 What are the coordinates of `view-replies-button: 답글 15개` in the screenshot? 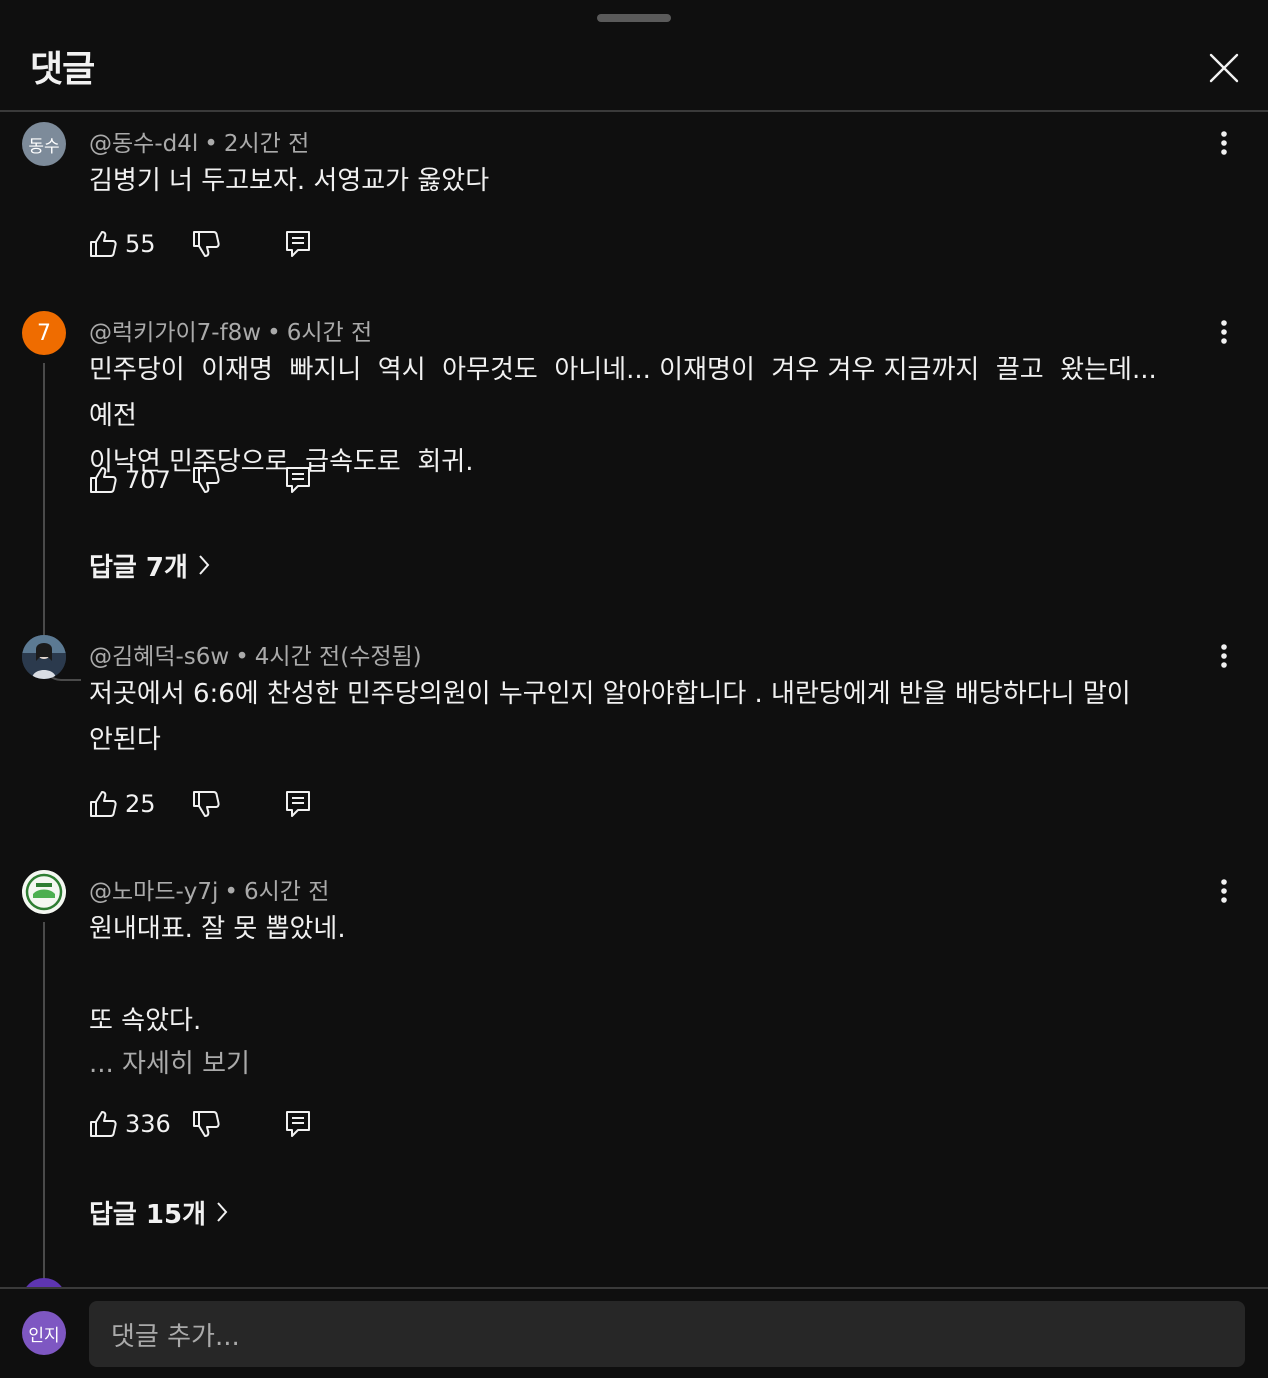 It's located at (158, 1212).